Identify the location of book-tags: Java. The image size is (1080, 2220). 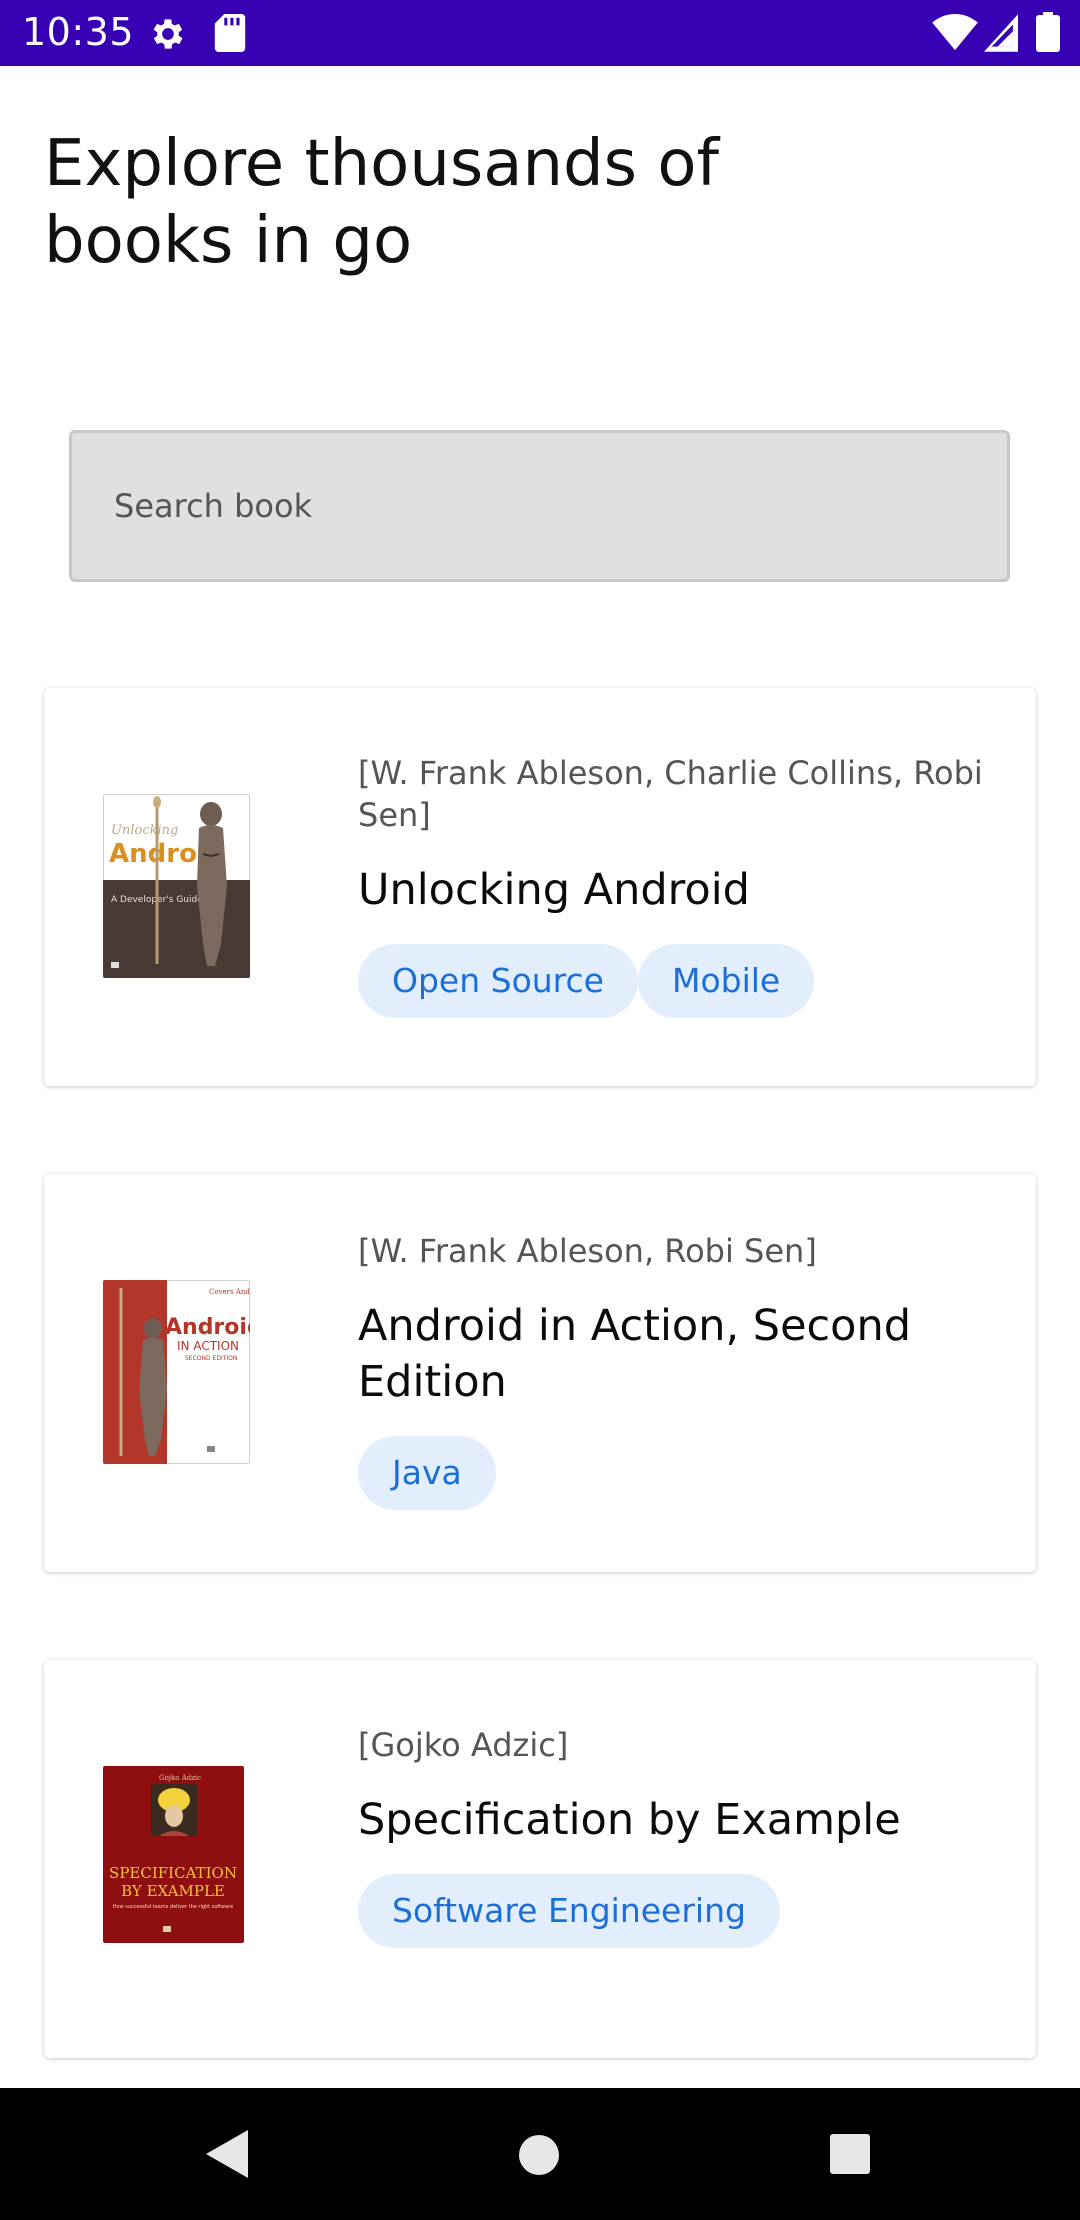
(677, 1473).